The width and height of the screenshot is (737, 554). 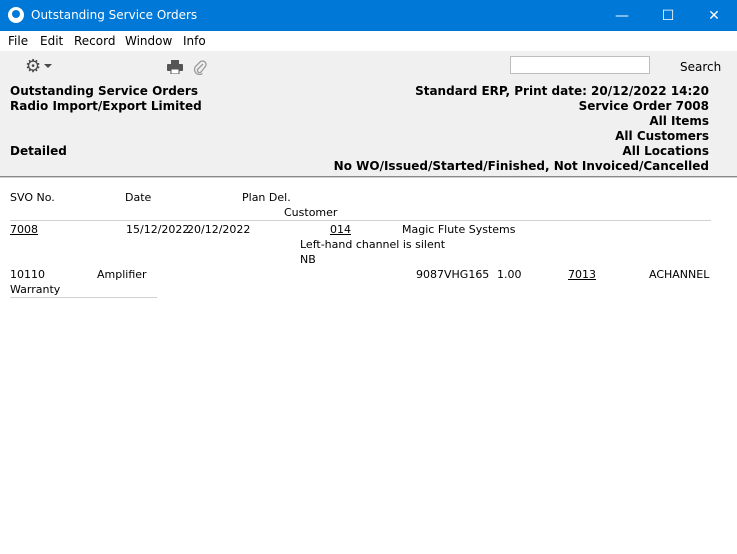 What do you see at coordinates (106, 106) in the screenshot?
I see `company-name: Radio Import/Export Limited` at bounding box center [106, 106].